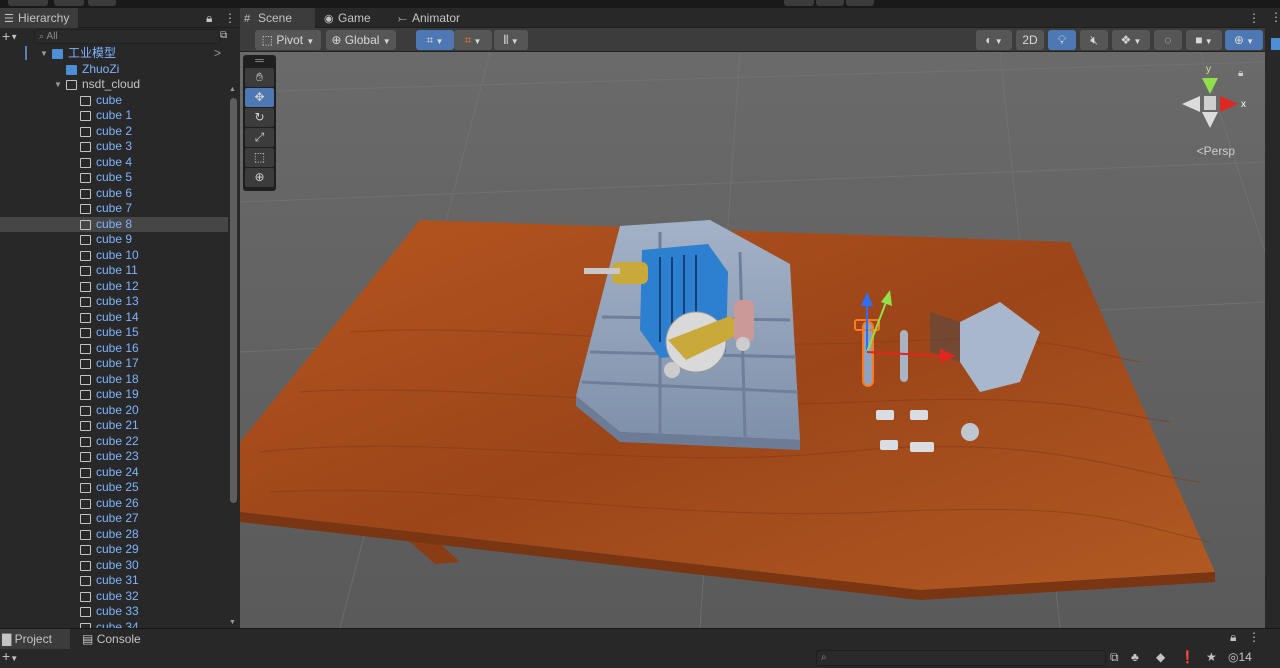 The width and height of the screenshot is (1280, 668). What do you see at coordinates (114, 70) in the screenshot?
I see `hierarchy-parent-item: ZhuoZi` at bounding box center [114, 70].